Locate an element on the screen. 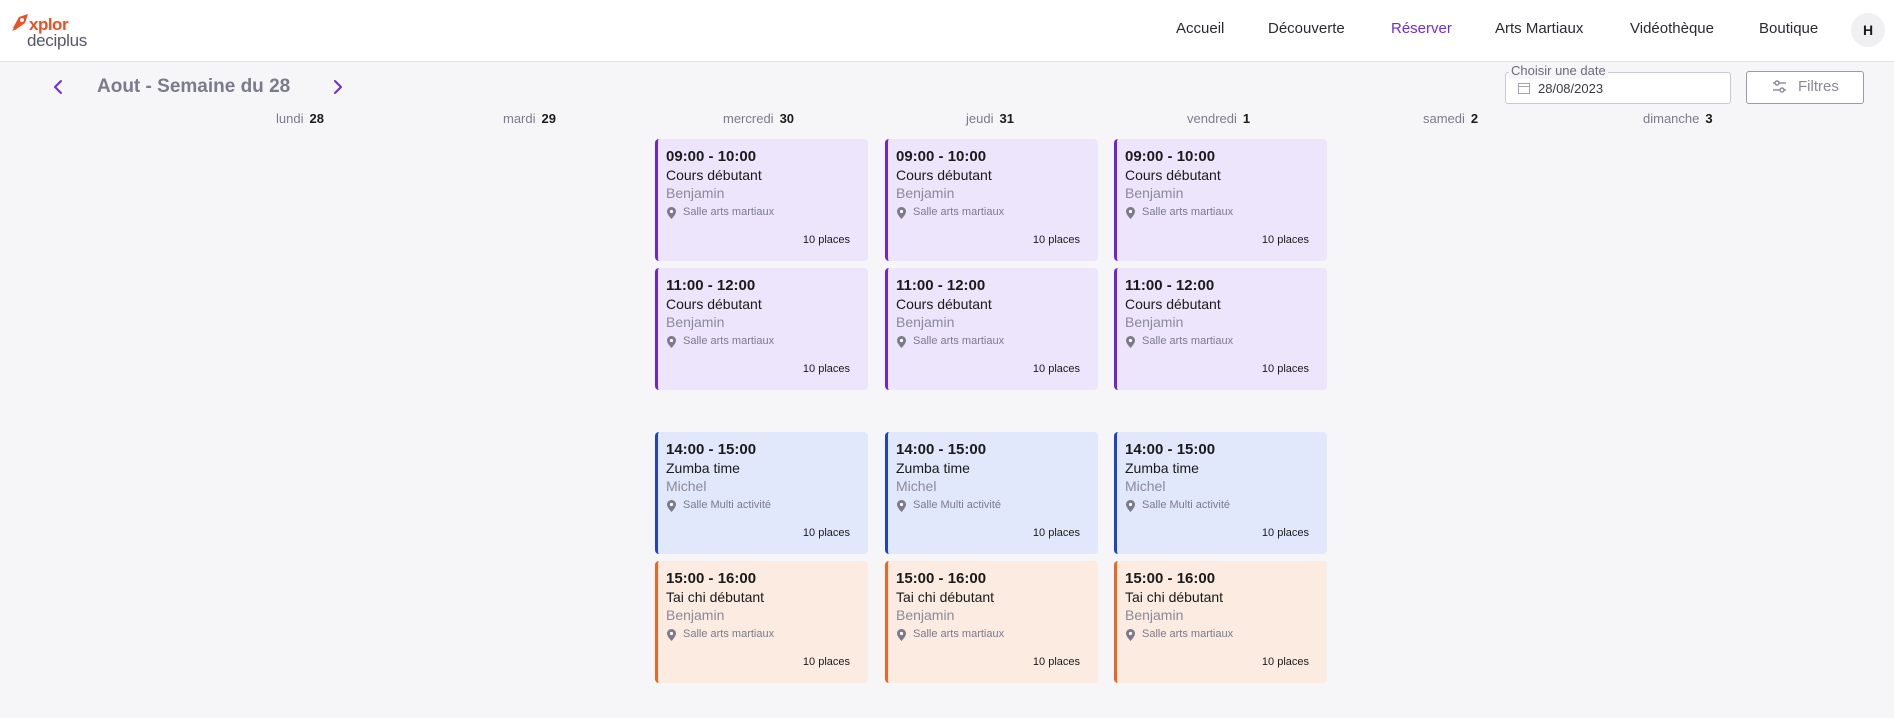  nav-accueil: Accueil is located at coordinates (1200, 28).